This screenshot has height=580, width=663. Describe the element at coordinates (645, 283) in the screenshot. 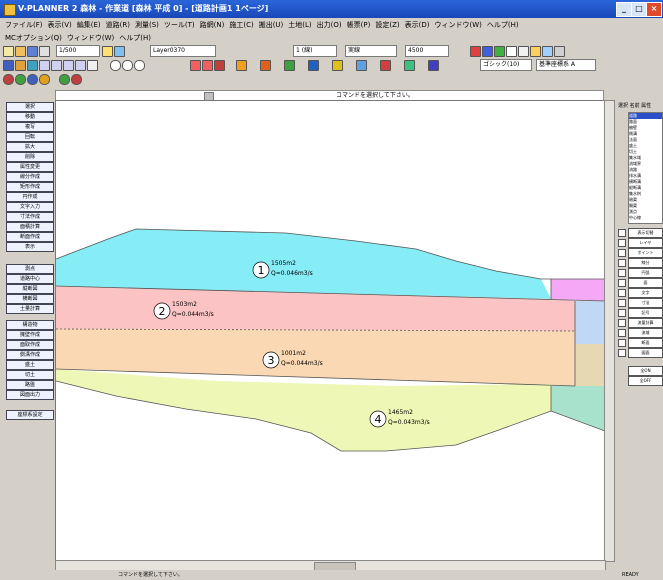

I see `panel-button: 面` at that location.